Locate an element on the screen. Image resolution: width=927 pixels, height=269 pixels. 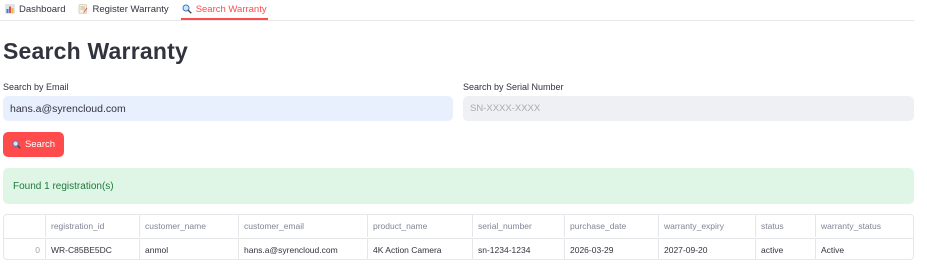
search-button: Search is located at coordinates (33, 144).